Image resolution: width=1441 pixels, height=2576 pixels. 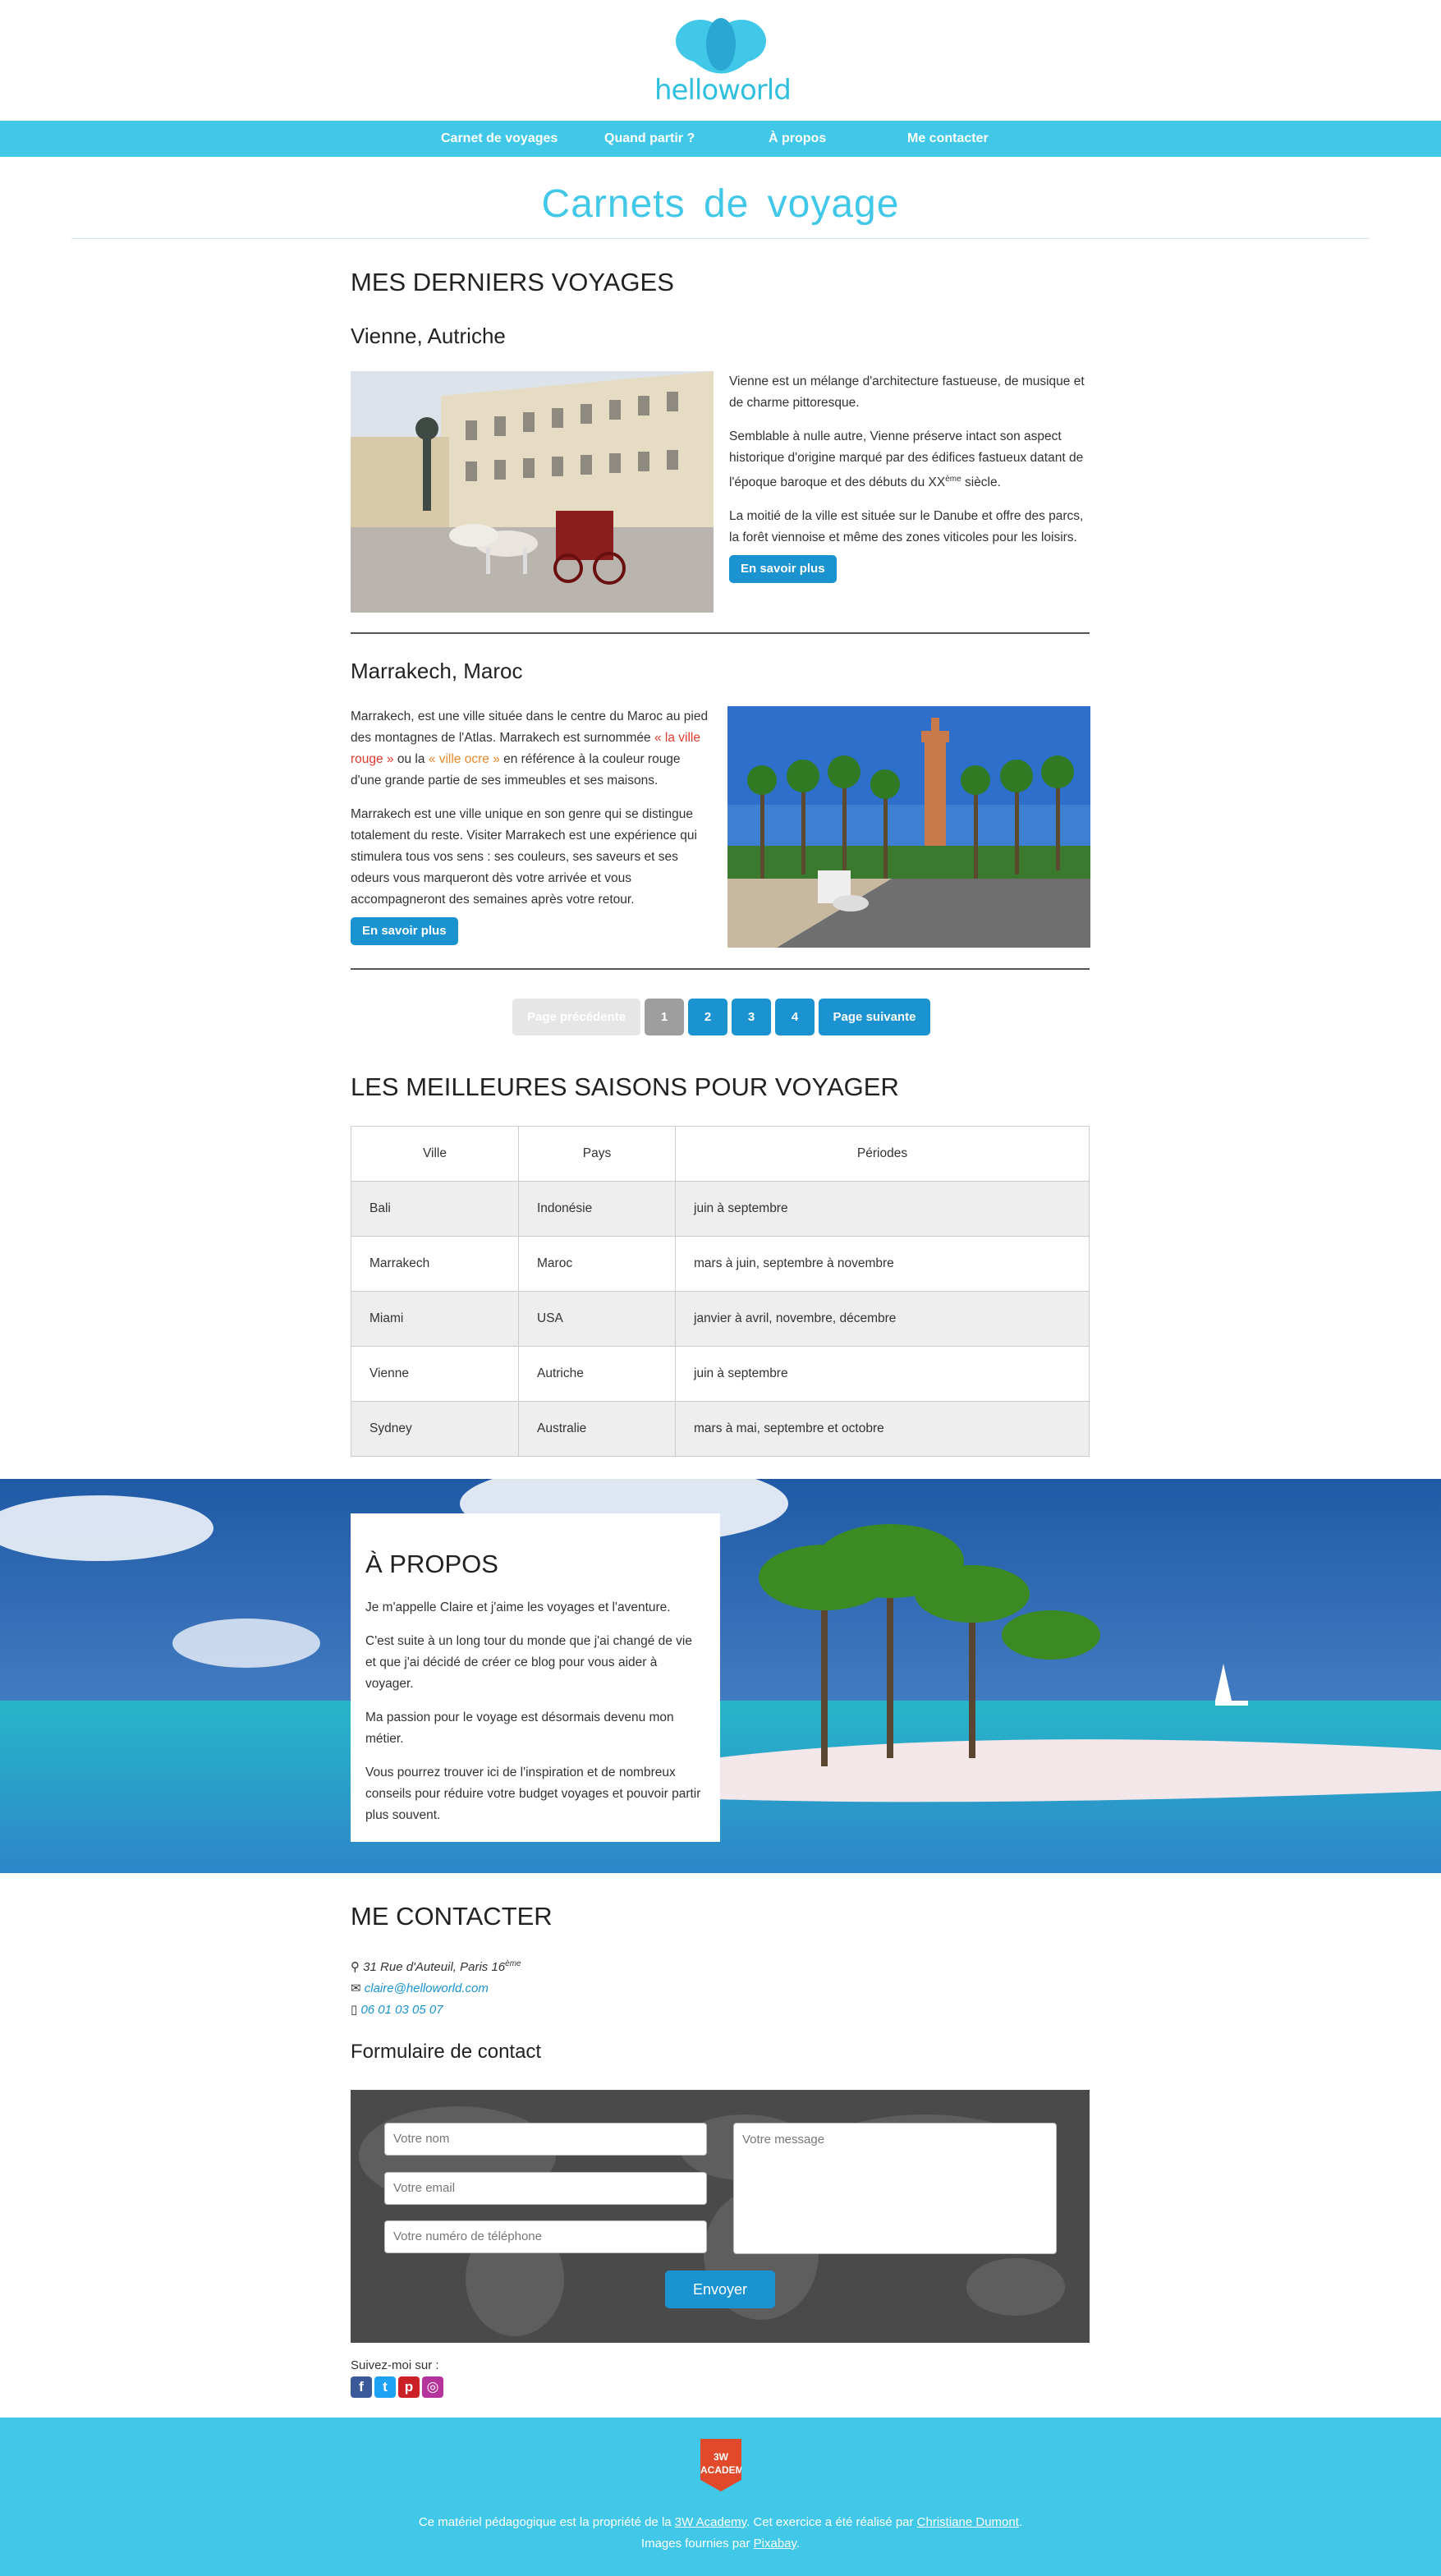 What do you see at coordinates (795, 1017) in the screenshot?
I see `page-4-button: 4` at bounding box center [795, 1017].